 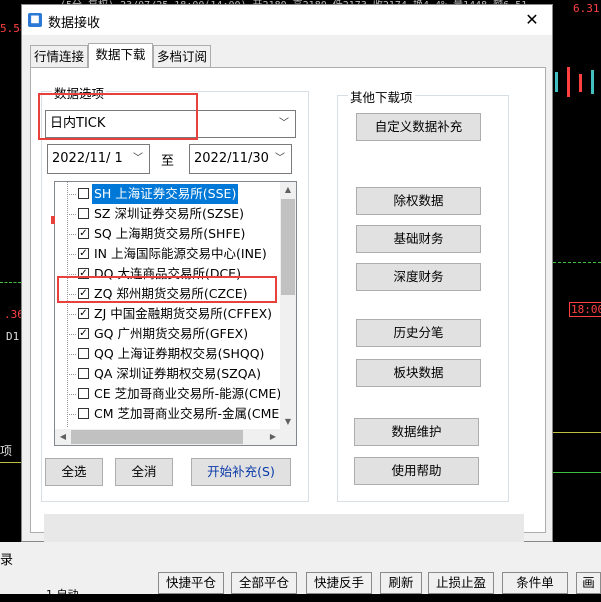 I want to click on start-date-value: 2022/11/ 1, so click(x=87, y=158).